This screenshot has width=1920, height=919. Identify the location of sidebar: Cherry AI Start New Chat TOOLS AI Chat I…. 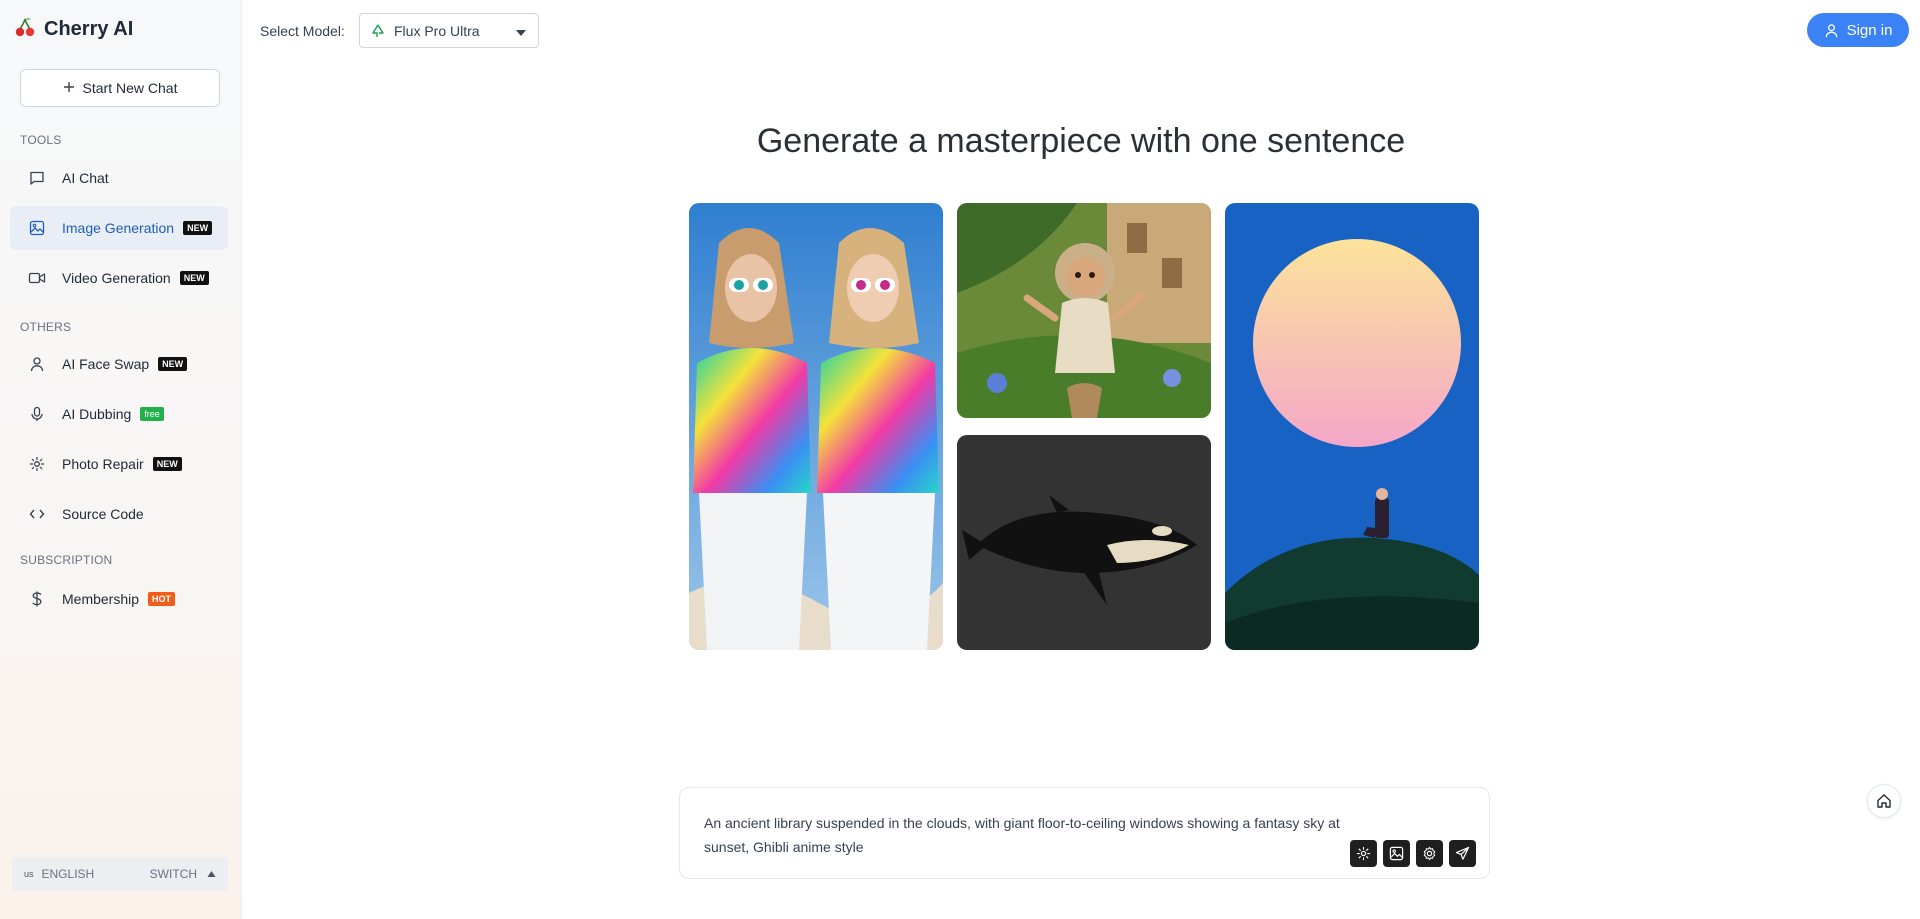
(121, 459).